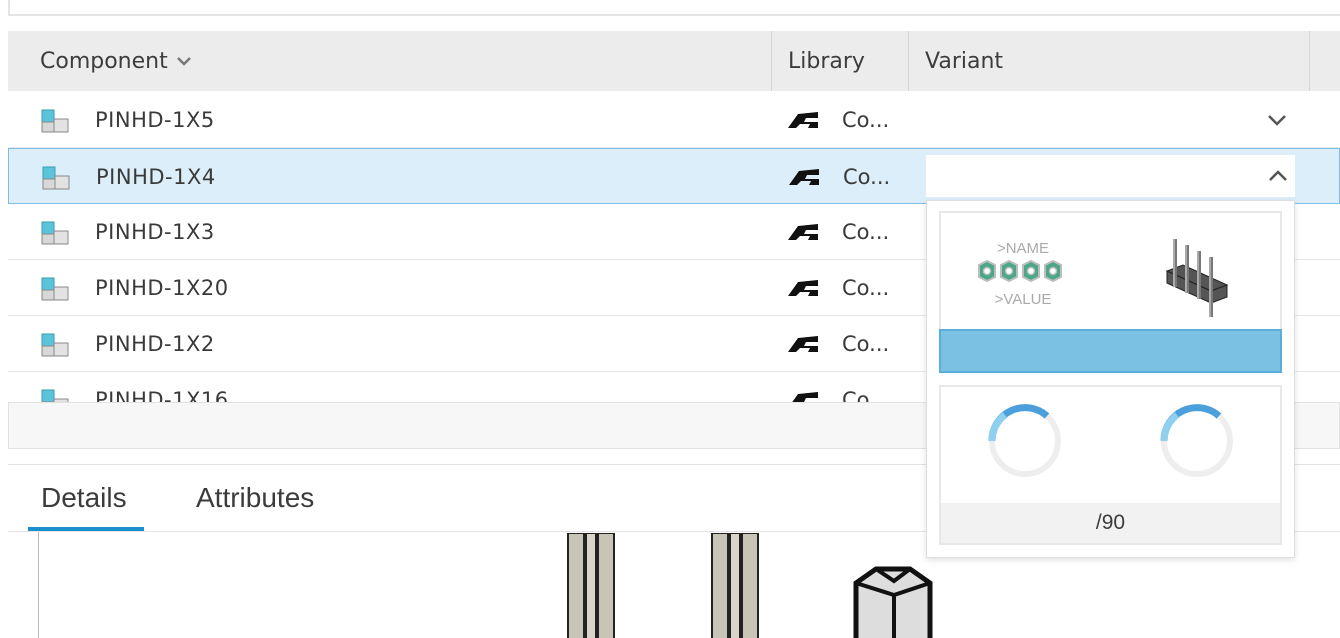 This screenshot has width=1340, height=638. I want to click on column-header-library: Library, so click(826, 61).